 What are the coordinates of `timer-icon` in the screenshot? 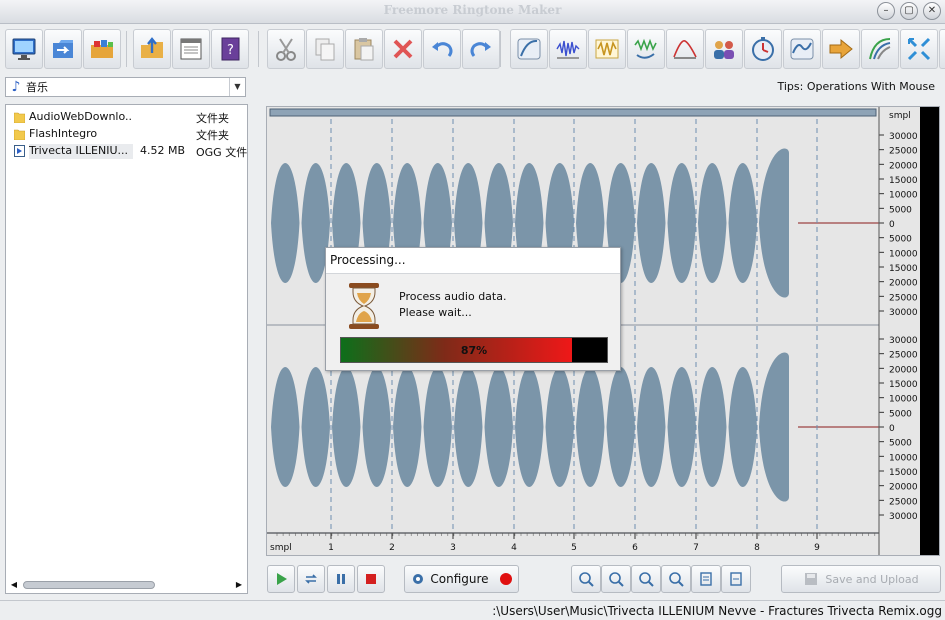 It's located at (763, 49).